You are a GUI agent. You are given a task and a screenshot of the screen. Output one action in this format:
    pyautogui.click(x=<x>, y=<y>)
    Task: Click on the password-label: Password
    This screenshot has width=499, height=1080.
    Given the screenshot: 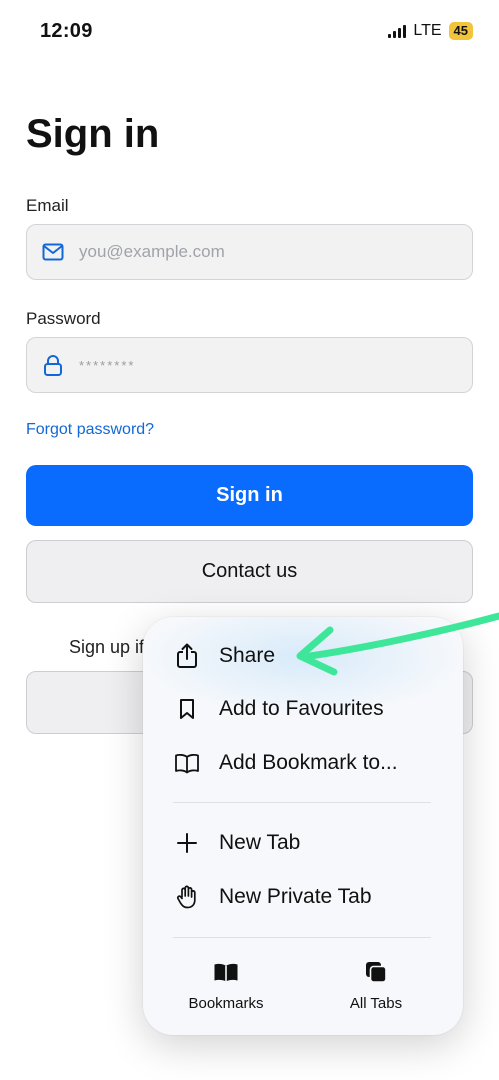 What is the action you would take?
    pyautogui.click(x=63, y=318)
    